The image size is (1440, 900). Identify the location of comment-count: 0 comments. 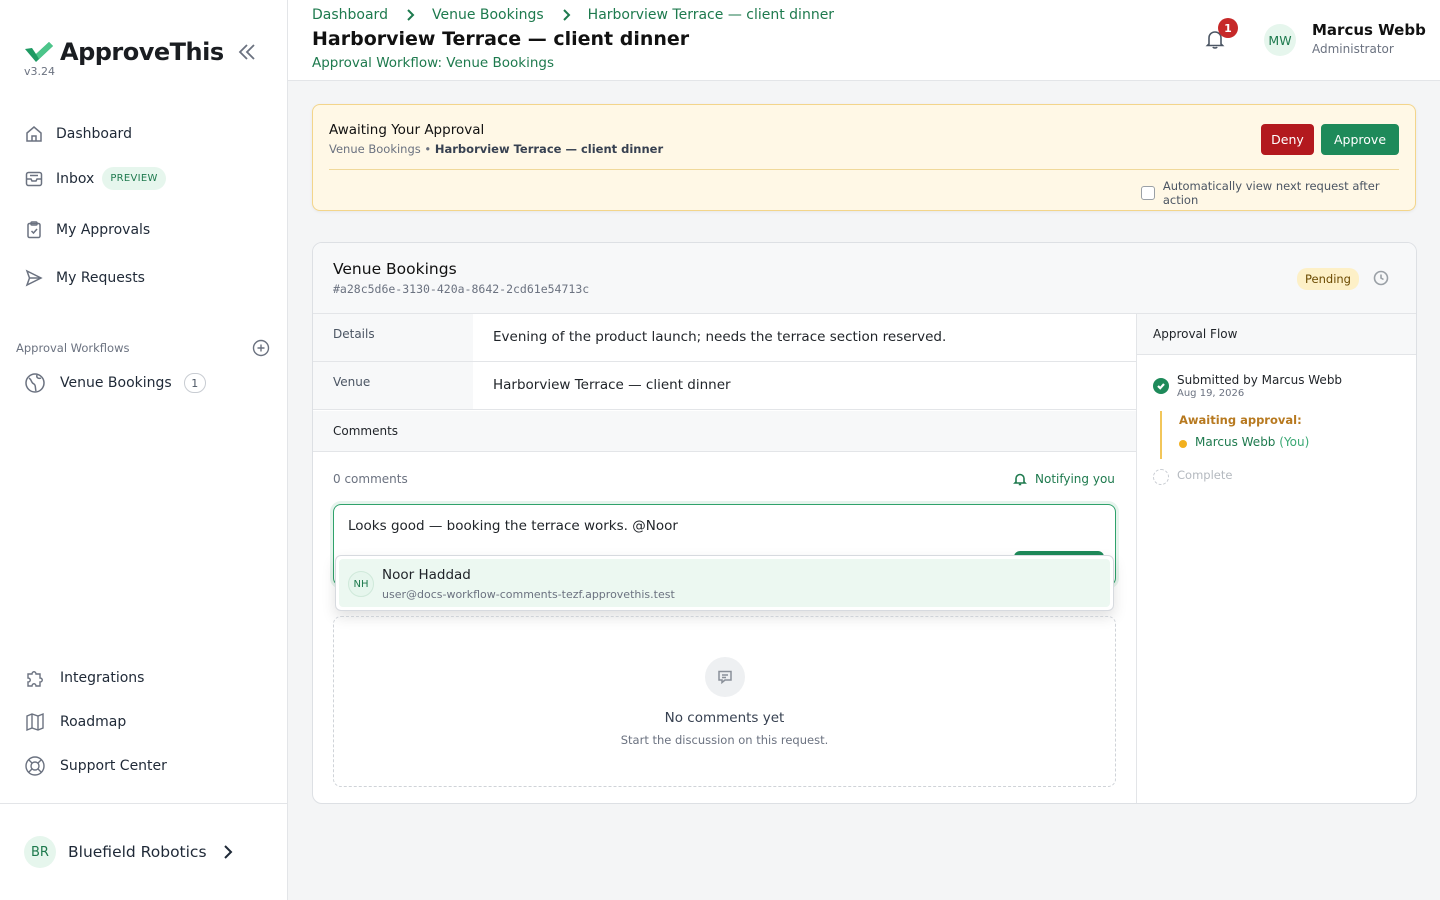
(370, 479).